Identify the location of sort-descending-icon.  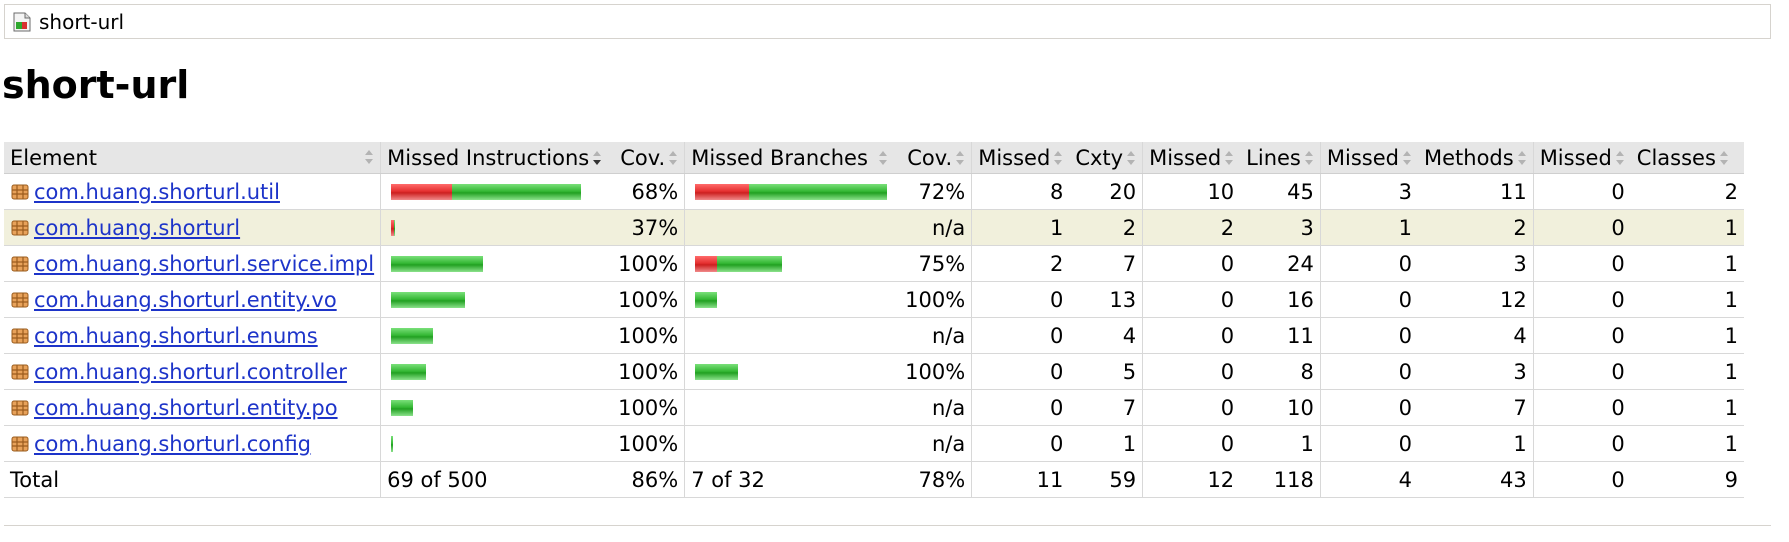
(597, 158).